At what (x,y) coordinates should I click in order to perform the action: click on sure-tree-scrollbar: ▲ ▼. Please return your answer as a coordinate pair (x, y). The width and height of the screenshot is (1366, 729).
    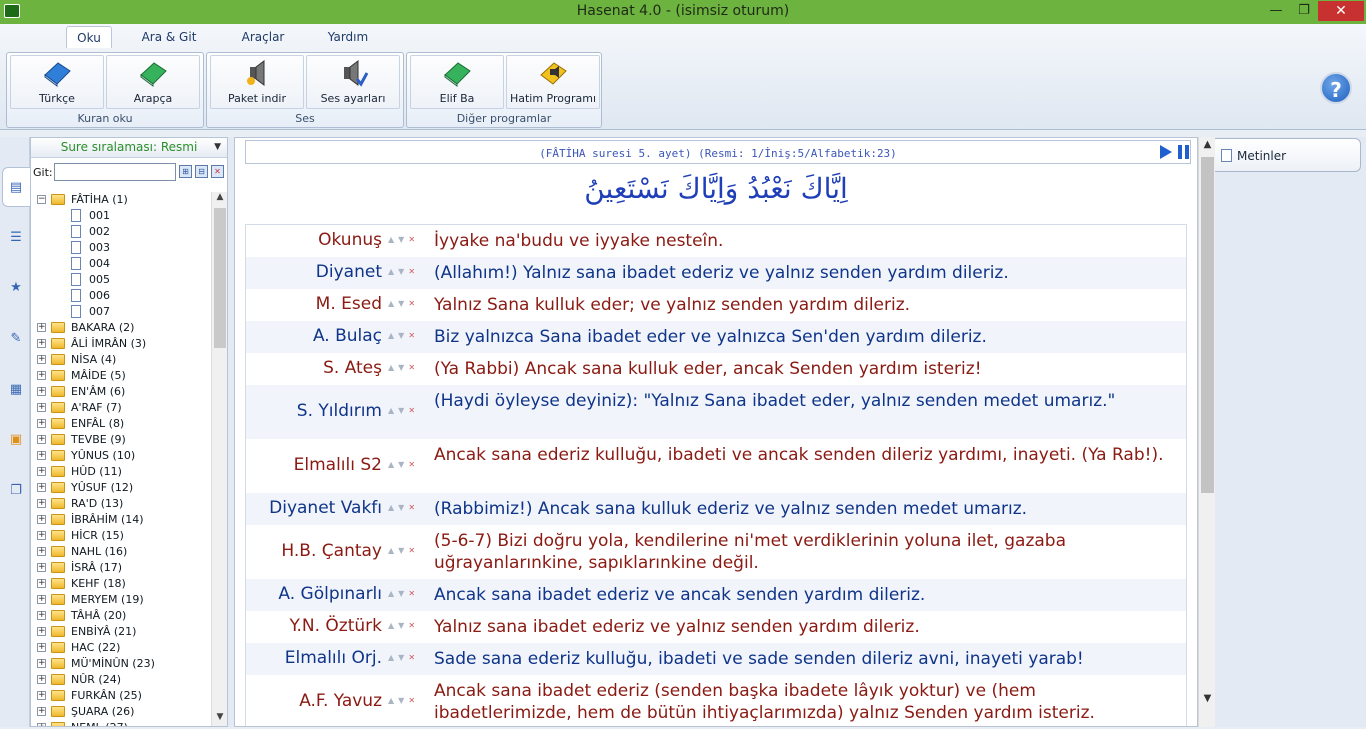
    Looking at the image, I should click on (219, 459).